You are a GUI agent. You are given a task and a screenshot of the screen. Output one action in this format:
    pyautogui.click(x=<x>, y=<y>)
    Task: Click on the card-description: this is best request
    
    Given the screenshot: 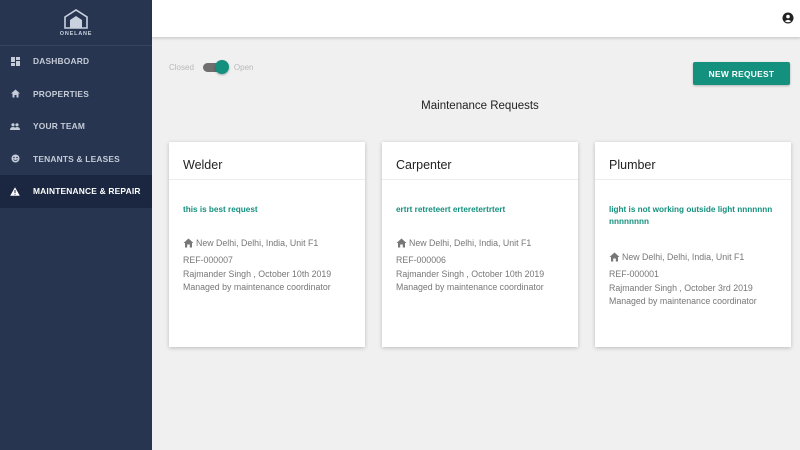 What is the action you would take?
    pyautogui.click(x=267, y=210)
    